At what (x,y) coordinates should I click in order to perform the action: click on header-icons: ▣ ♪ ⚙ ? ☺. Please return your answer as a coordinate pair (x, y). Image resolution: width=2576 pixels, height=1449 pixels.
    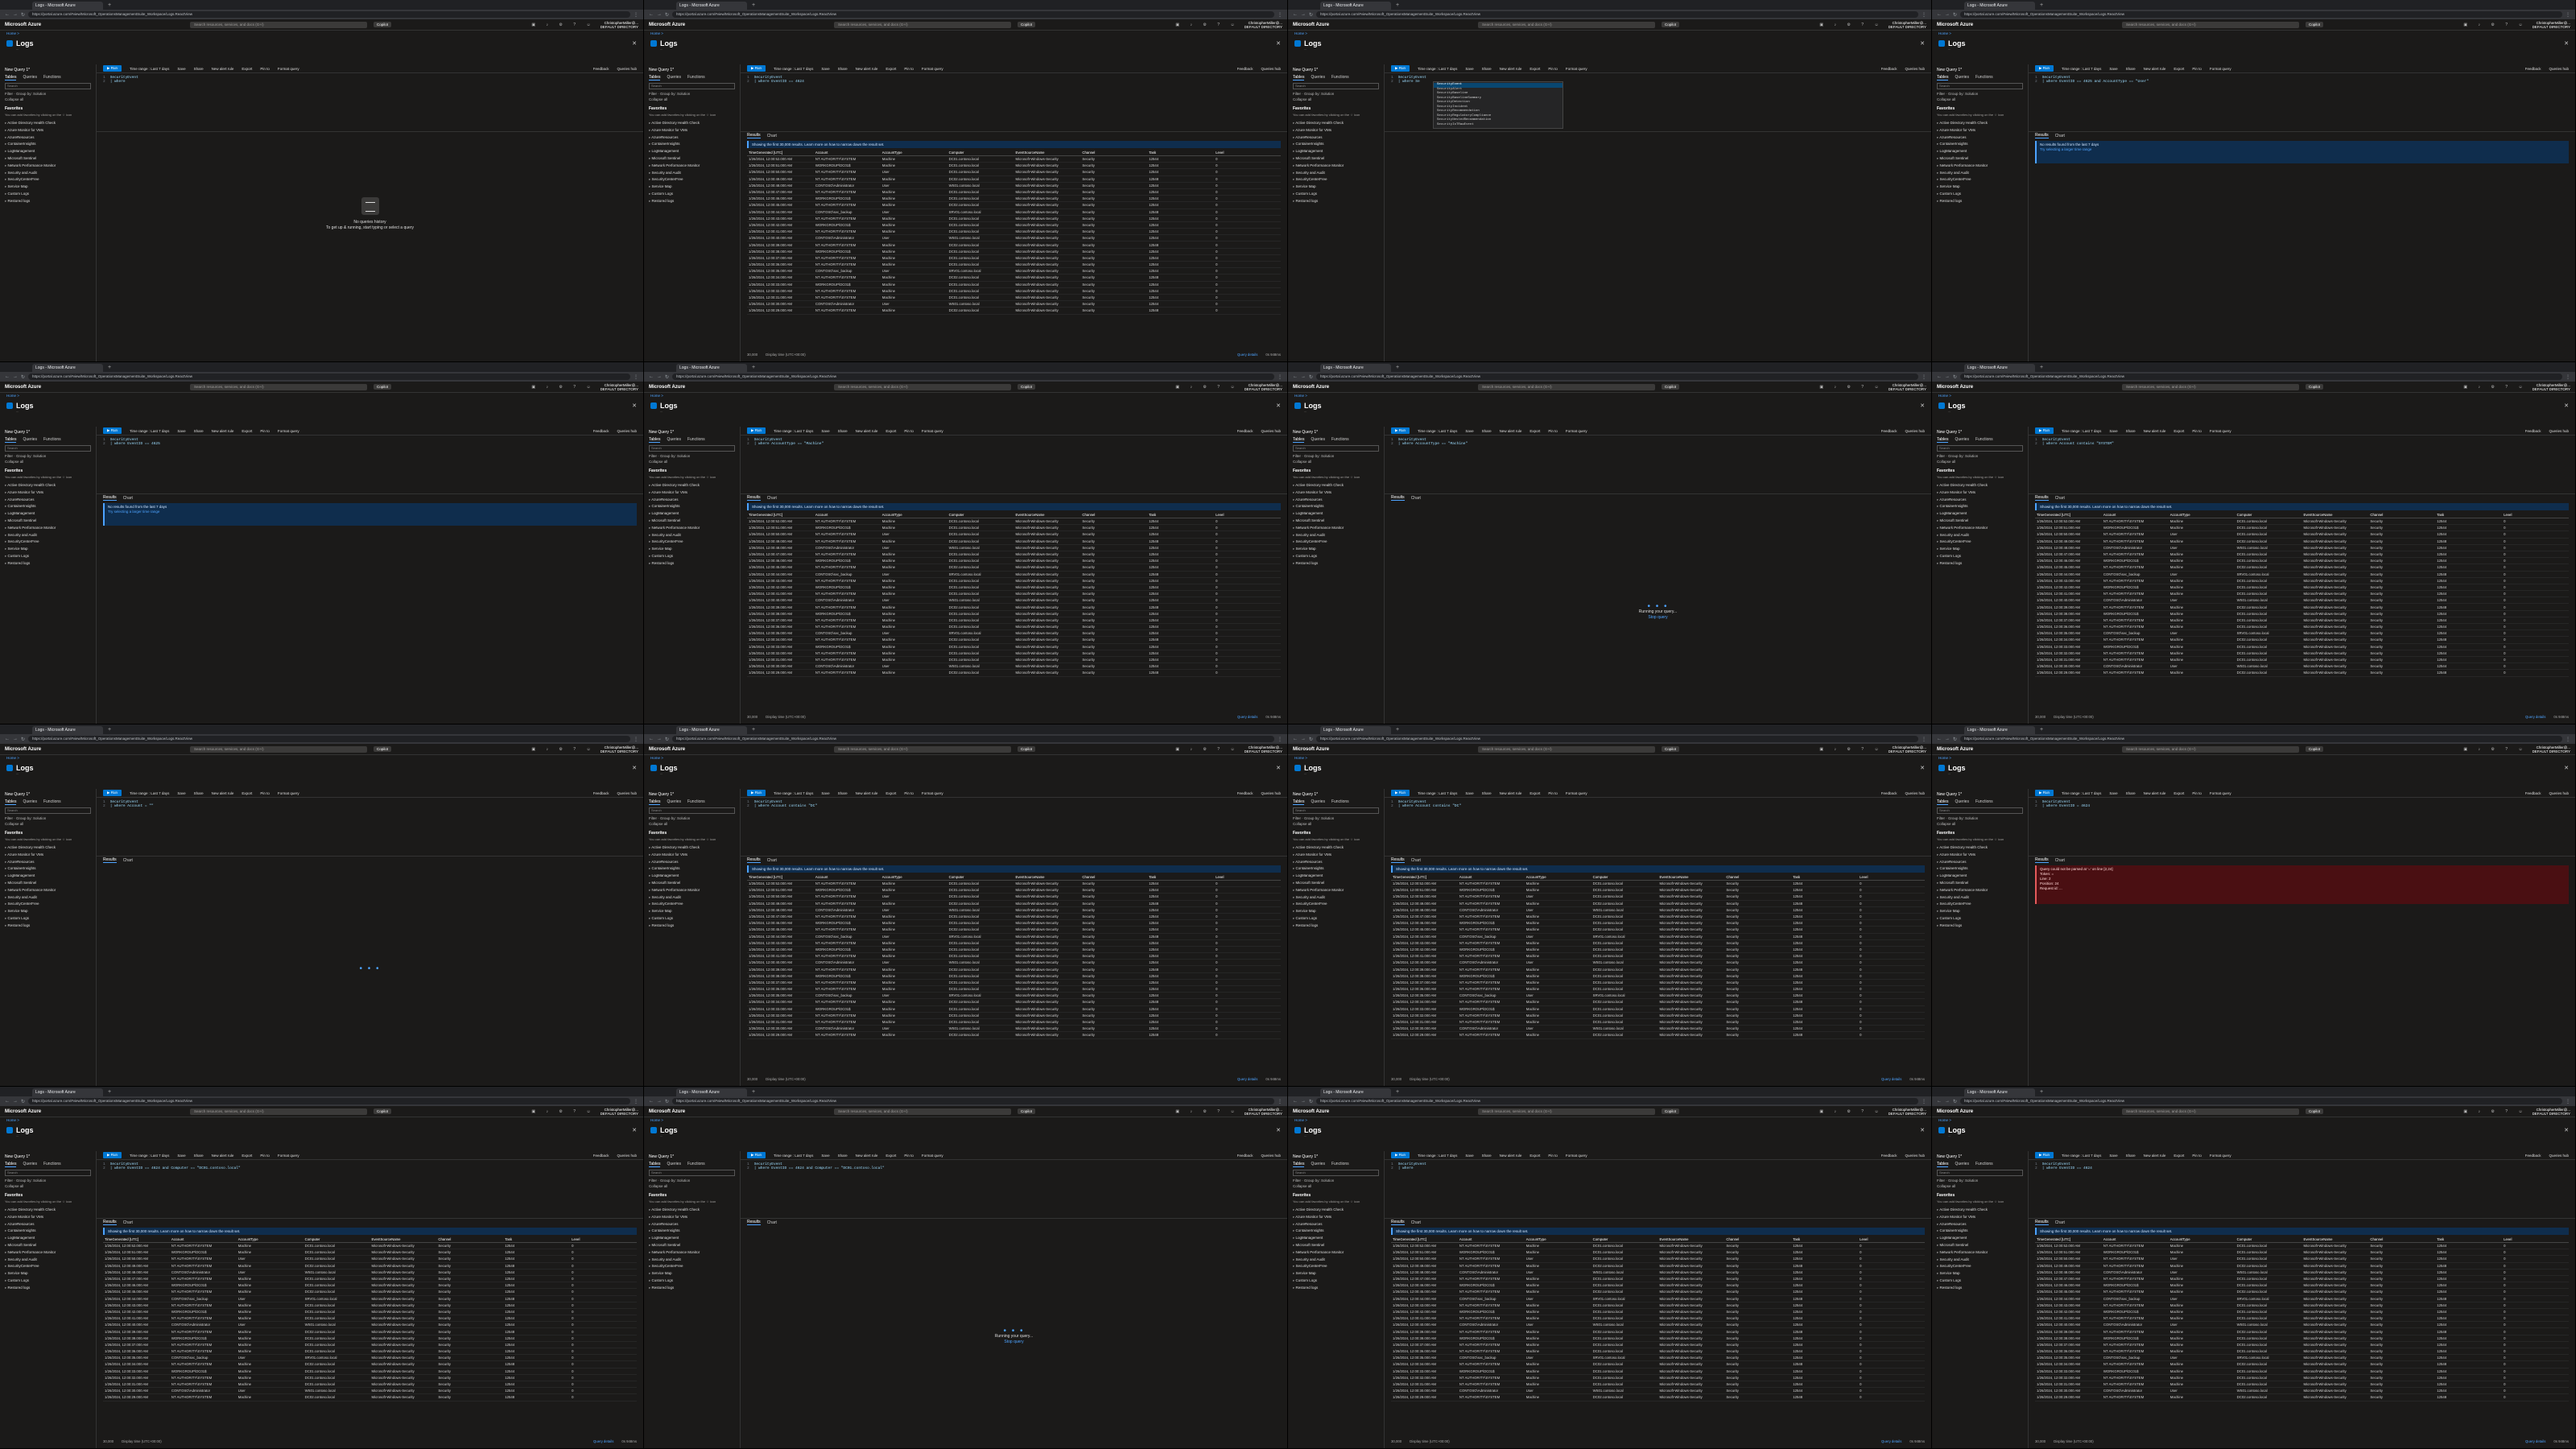
    Looking at the image, I should click on (2495, 1111).